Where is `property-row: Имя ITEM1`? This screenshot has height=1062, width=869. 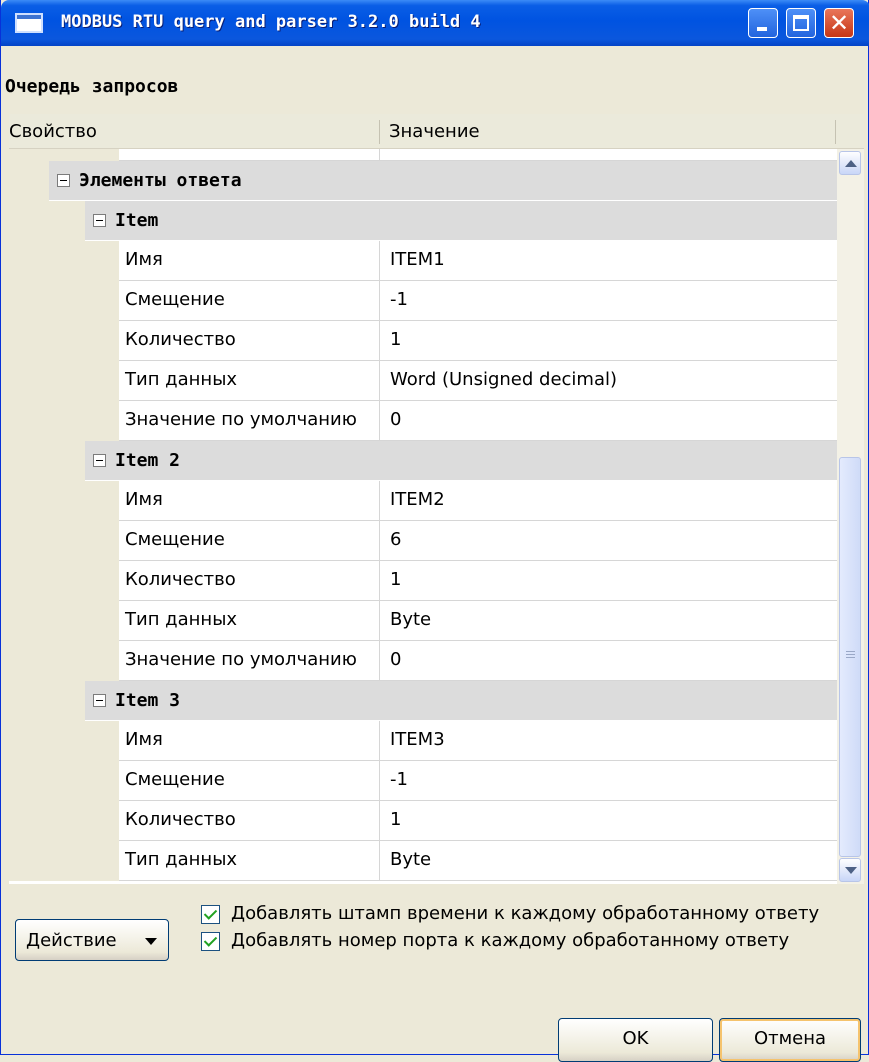 property-row: Имя ITEM1 is located at coordinates (423, 261).